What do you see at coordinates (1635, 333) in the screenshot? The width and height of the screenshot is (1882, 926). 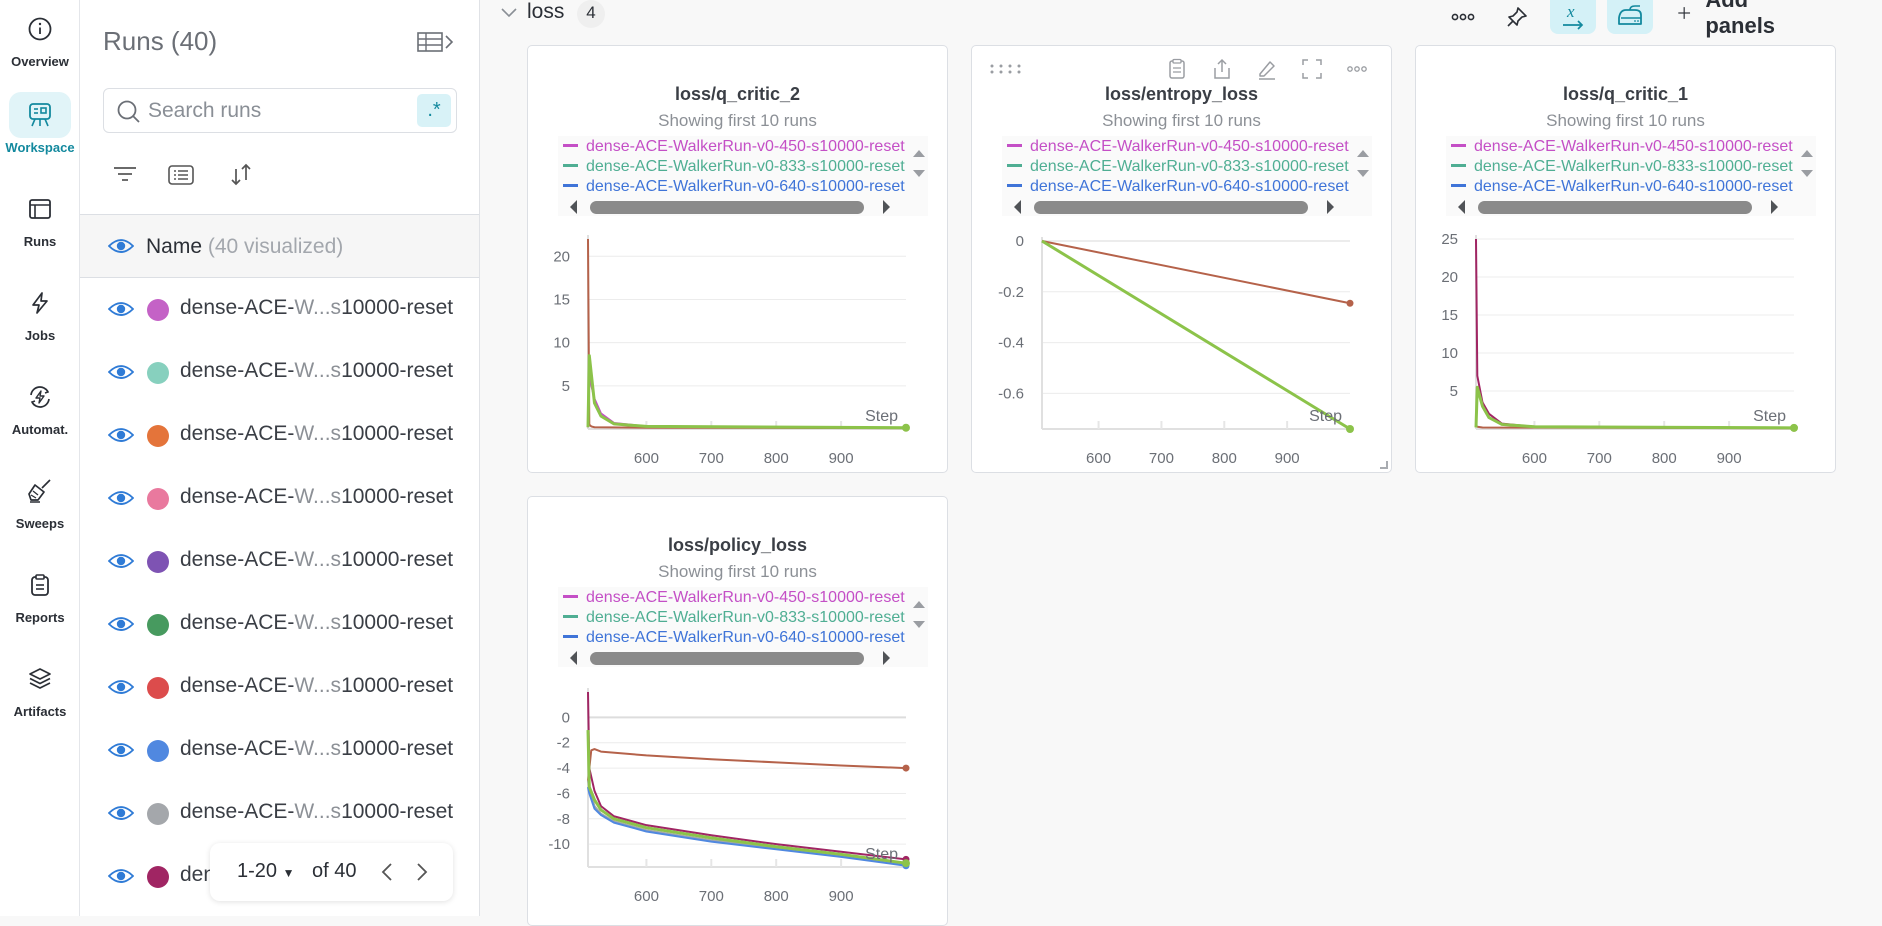 I see `series-line-crimson-run` at bounding box center [1635, 333].